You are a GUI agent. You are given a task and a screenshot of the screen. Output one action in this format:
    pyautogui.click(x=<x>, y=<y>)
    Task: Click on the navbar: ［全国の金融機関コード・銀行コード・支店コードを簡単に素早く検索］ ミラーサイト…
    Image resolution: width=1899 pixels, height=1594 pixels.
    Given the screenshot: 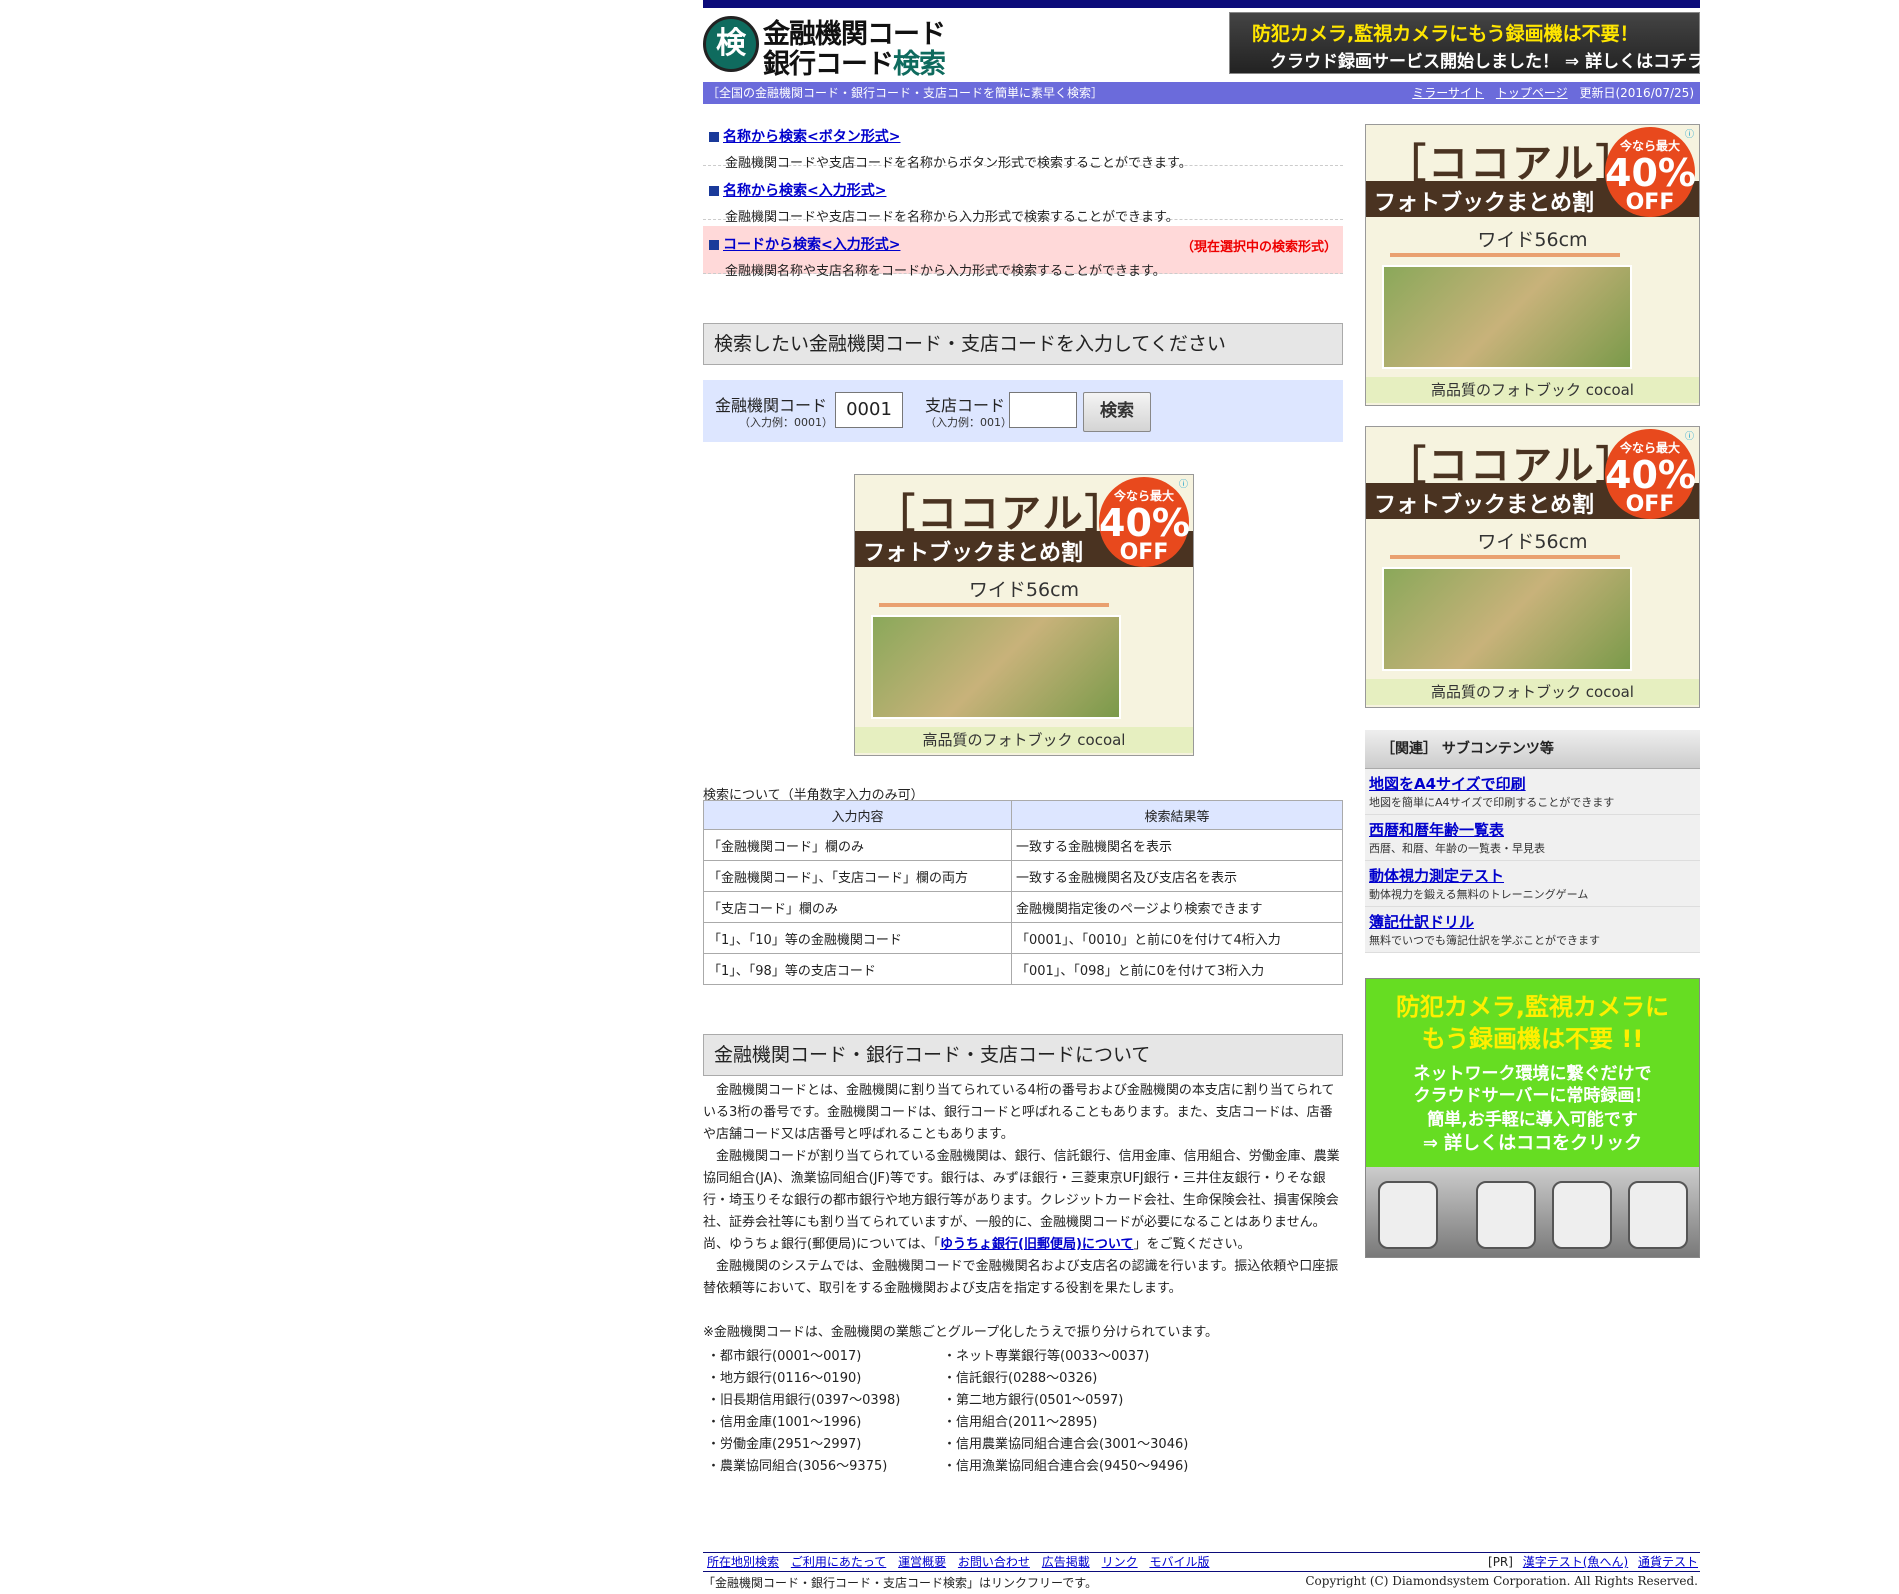 What is the action you would take?
    pyautogui.click(x=1201, y=93)
    